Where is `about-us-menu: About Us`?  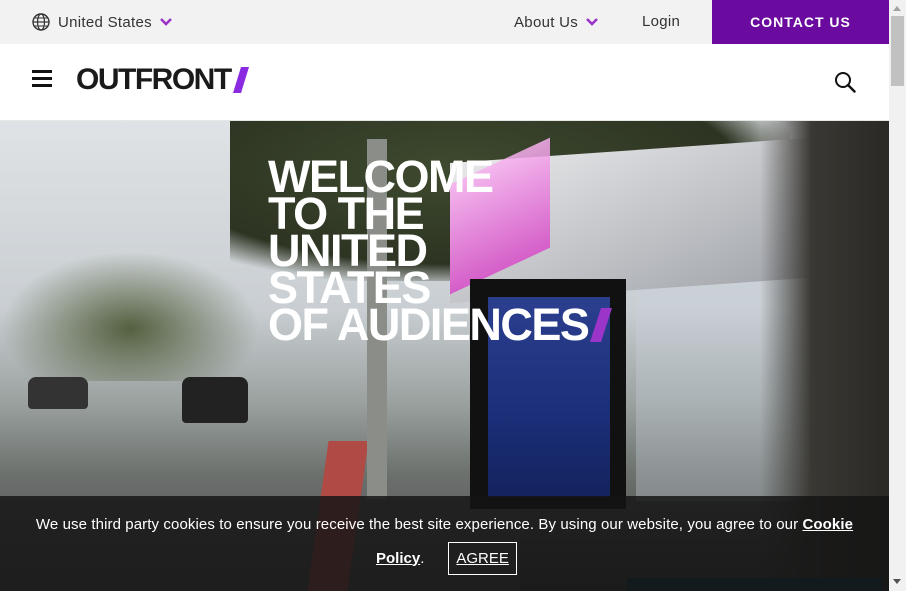
about-us-menu: About Us is located at coordinates (556, 22).